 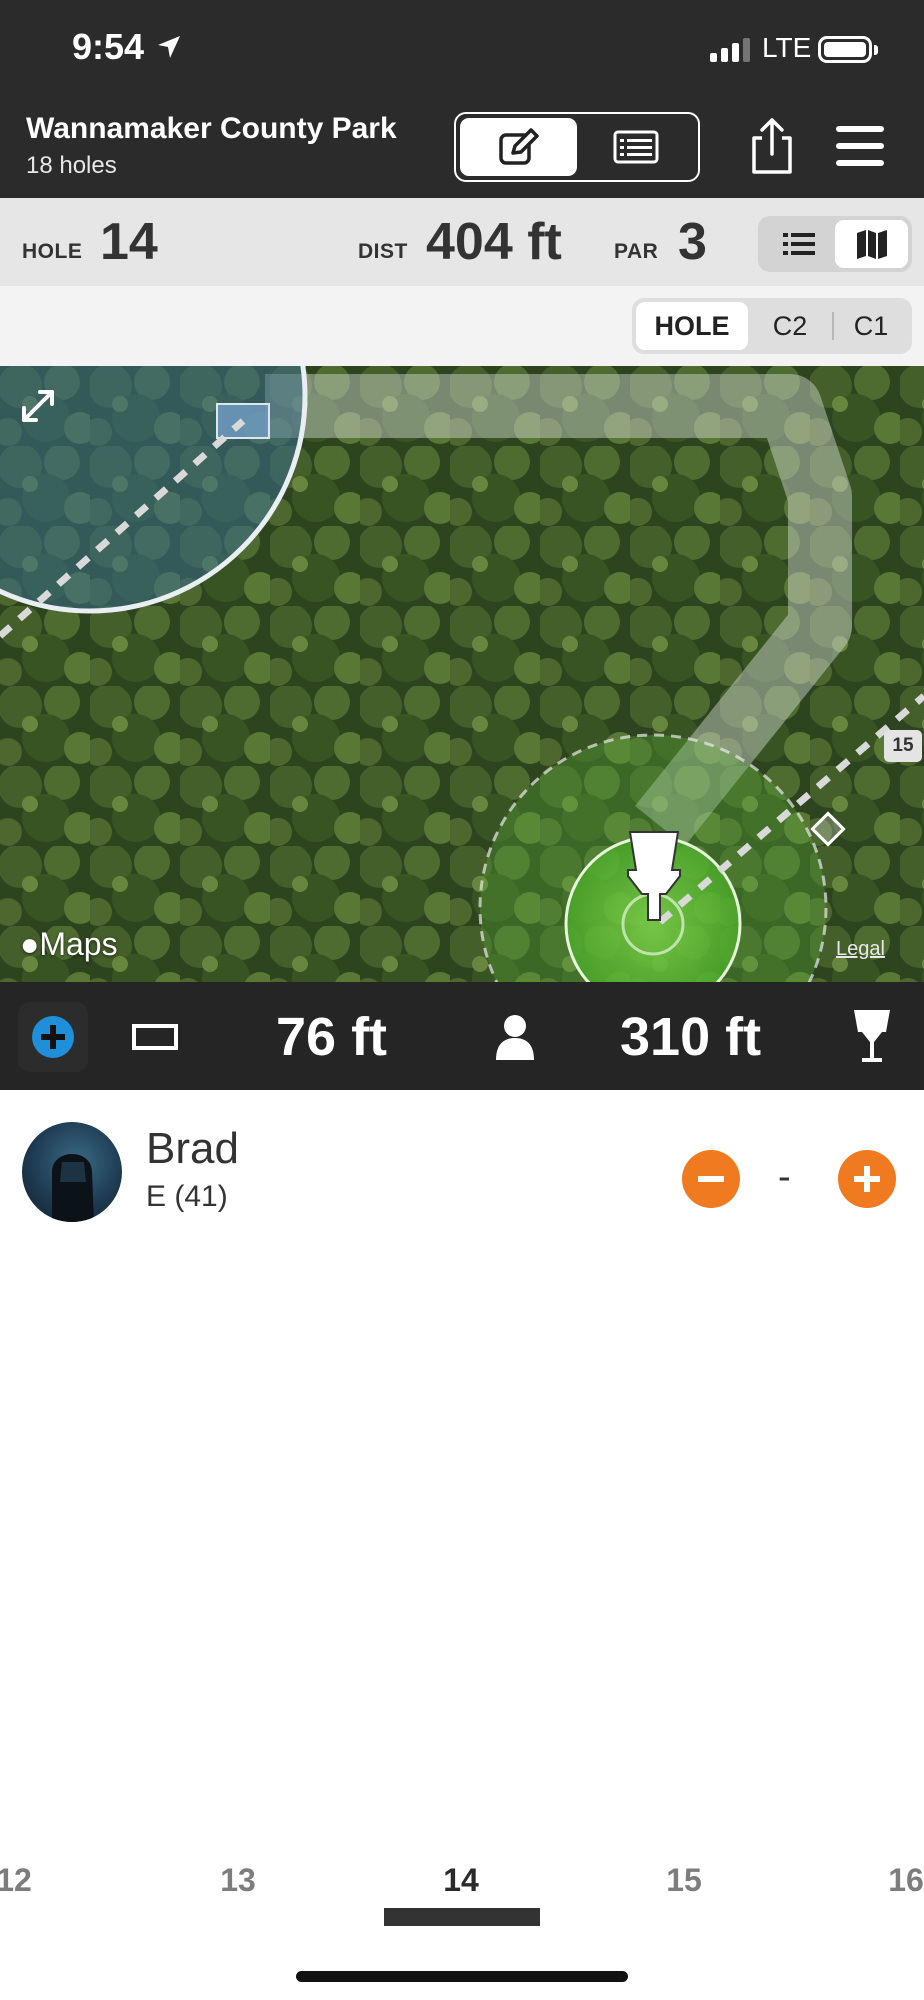 I want to click on par-value: 3, so click(x=692, y=242).